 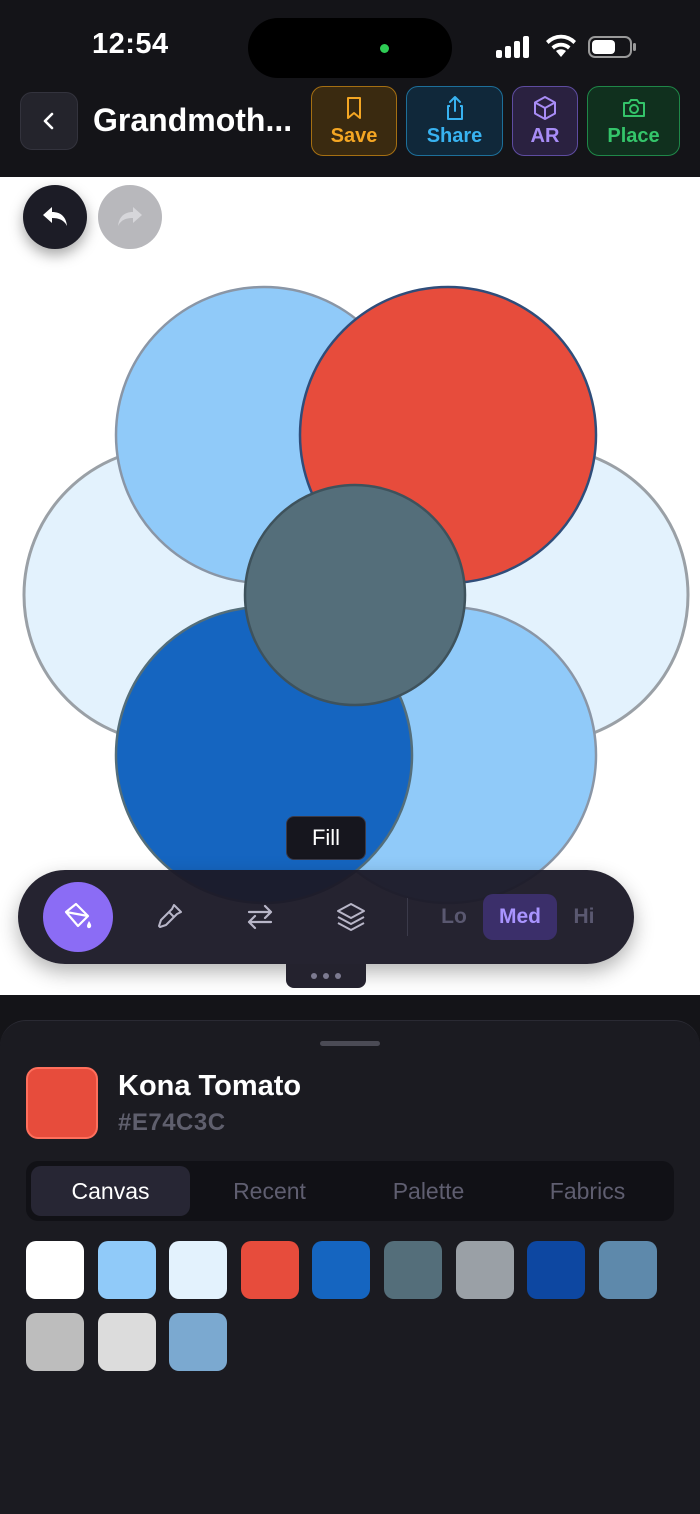 What do you see at coordinates (354, 121) in the screenshot?
I see `save-button: Save` at bounding box center [354, 121].